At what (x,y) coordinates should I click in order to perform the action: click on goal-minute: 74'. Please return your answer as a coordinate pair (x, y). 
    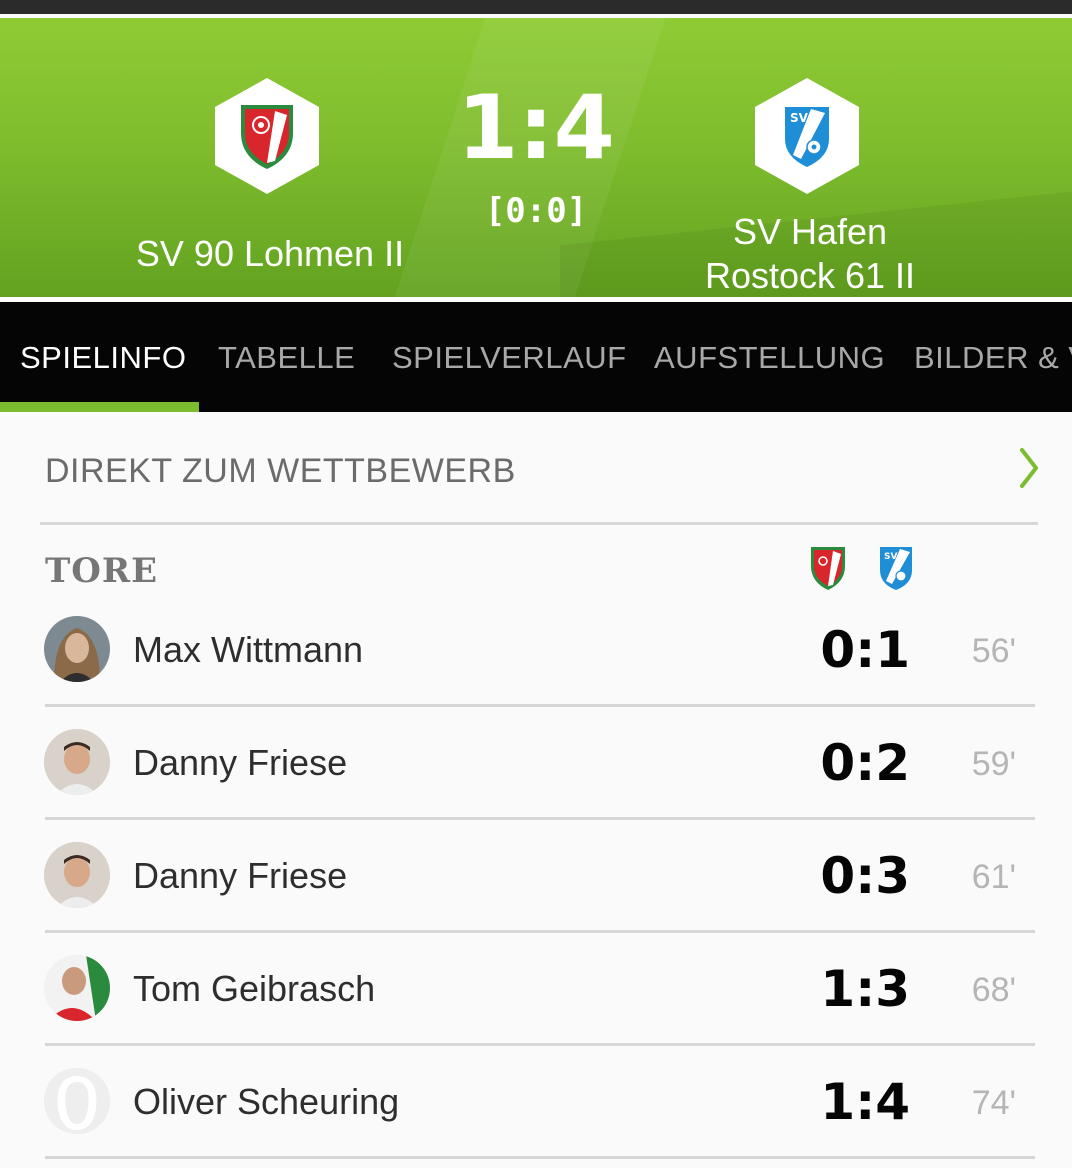
    Looking at the image, I should click on (993, 1103).